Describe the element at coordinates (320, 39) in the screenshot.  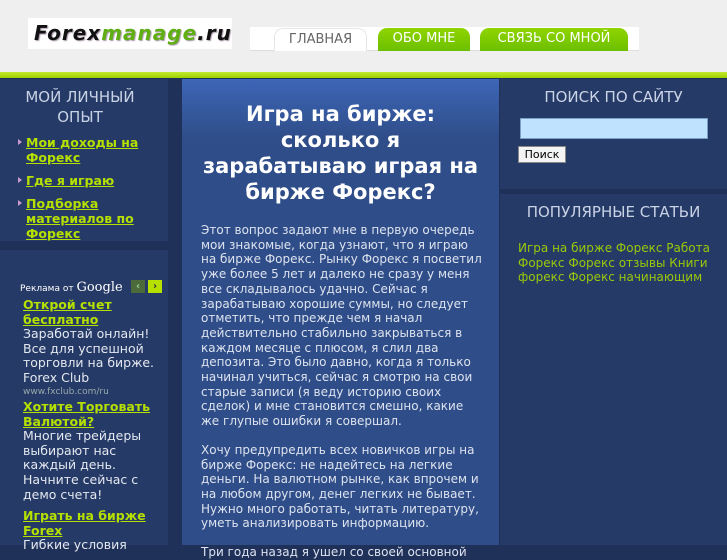
I see `tab-home: ГЛАВНАЯ` at that location.